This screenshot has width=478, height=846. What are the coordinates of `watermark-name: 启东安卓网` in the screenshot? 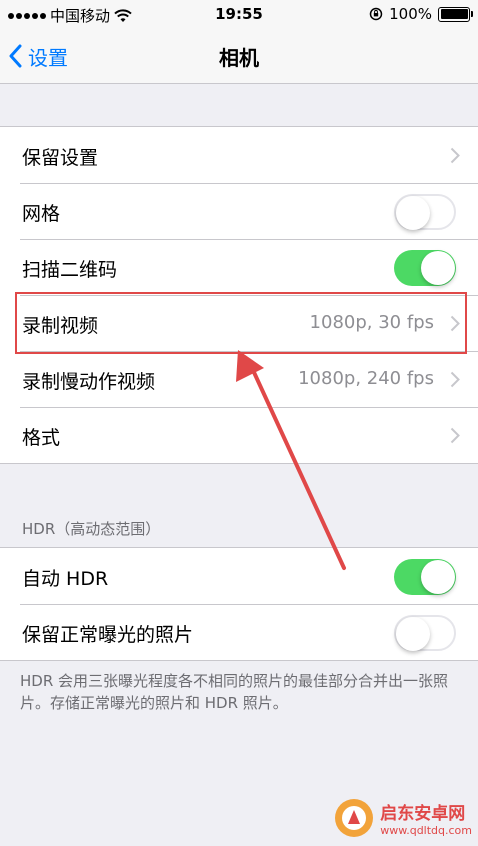 It's located at (423, 814).